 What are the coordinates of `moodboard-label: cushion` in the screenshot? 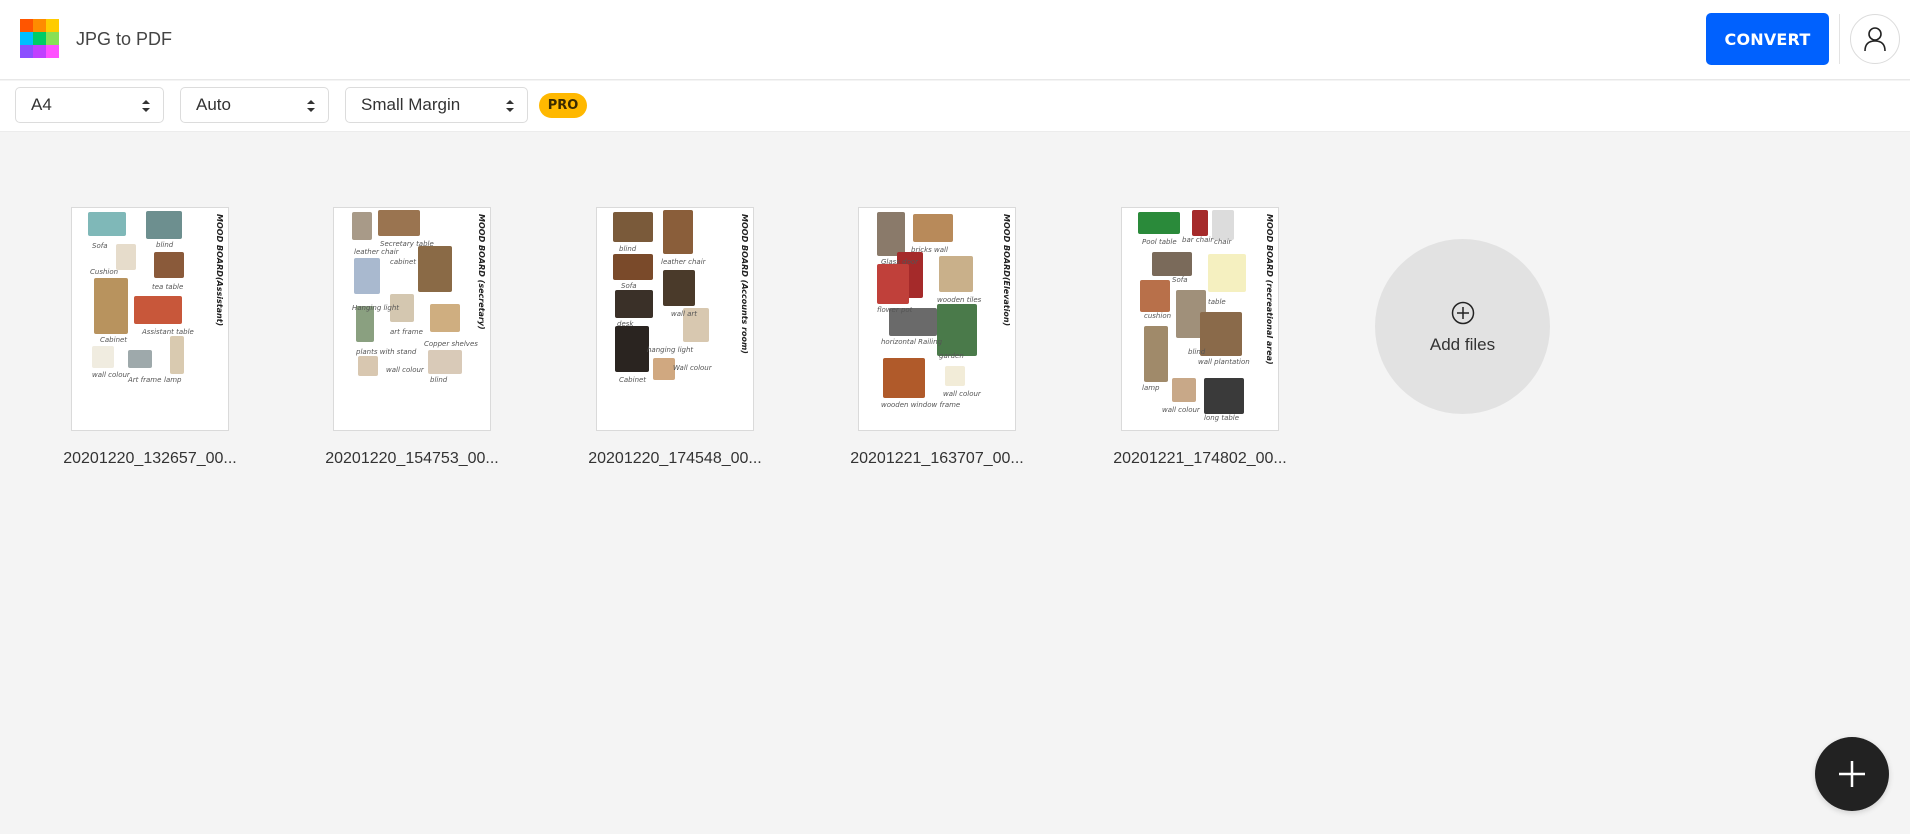 It's located at (1158, 316).